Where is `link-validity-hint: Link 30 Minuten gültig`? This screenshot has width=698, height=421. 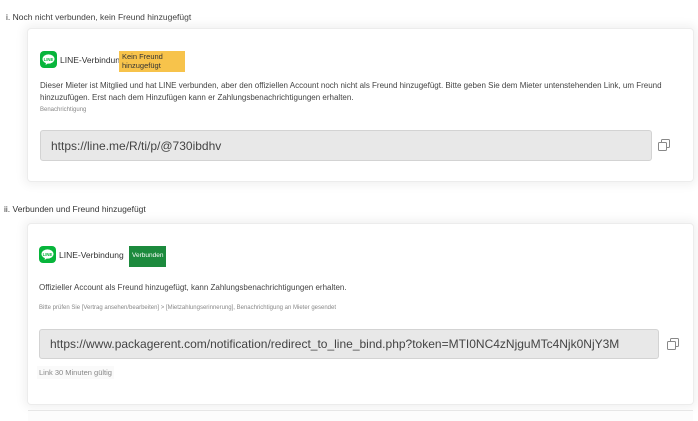
link-validity-hint: Link 30 Minuten gültig is located at coordinates (75, 372).